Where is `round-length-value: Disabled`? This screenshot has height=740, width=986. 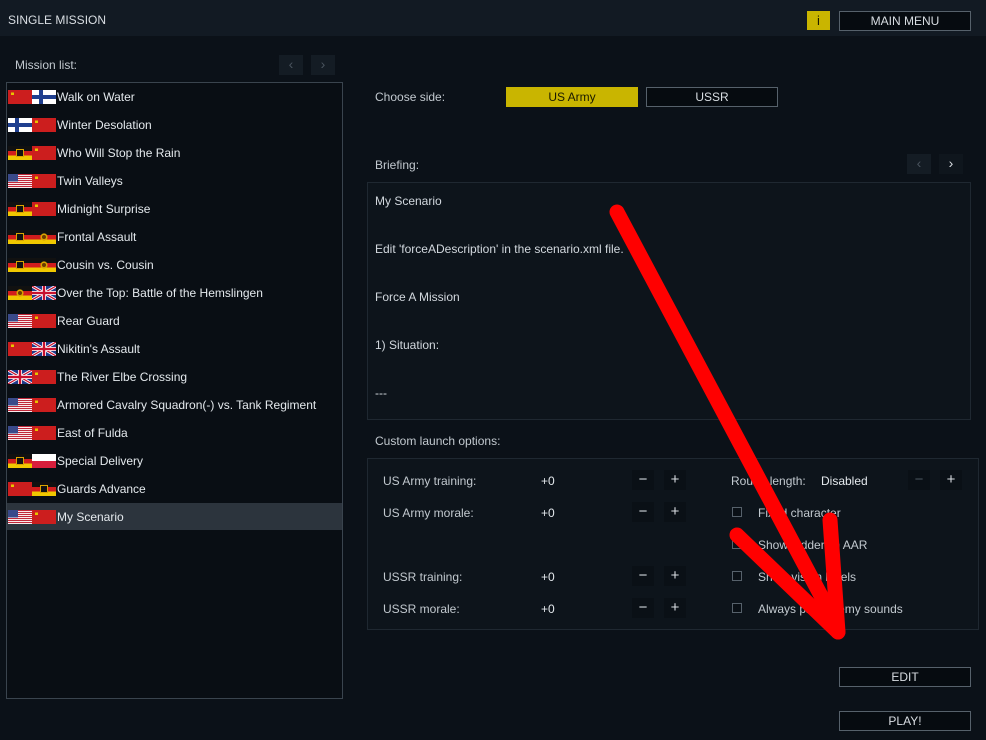 round-length-value: Disabled is located at coordinates (844, 481).